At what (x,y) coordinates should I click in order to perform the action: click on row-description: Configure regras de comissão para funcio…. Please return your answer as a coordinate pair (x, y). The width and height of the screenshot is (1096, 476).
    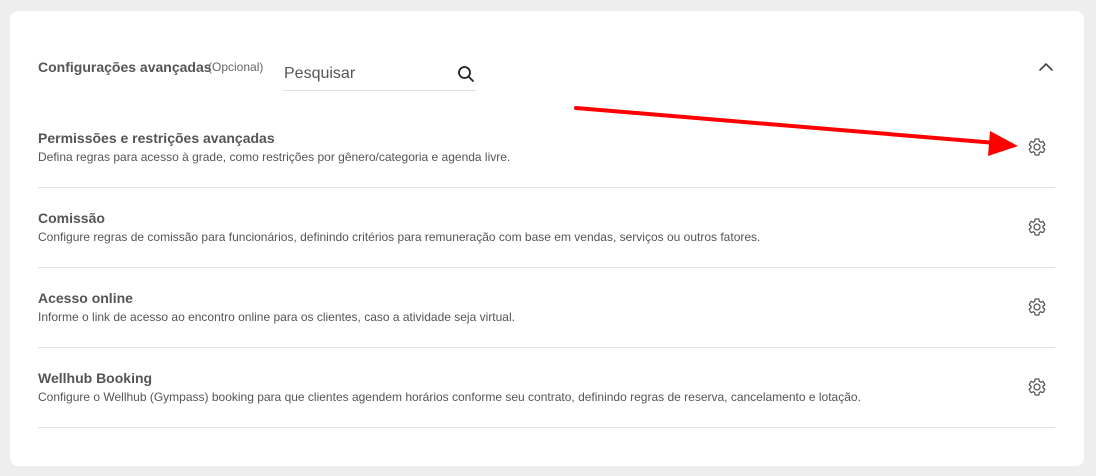
    Looking at the image, I should click on (399, 237).